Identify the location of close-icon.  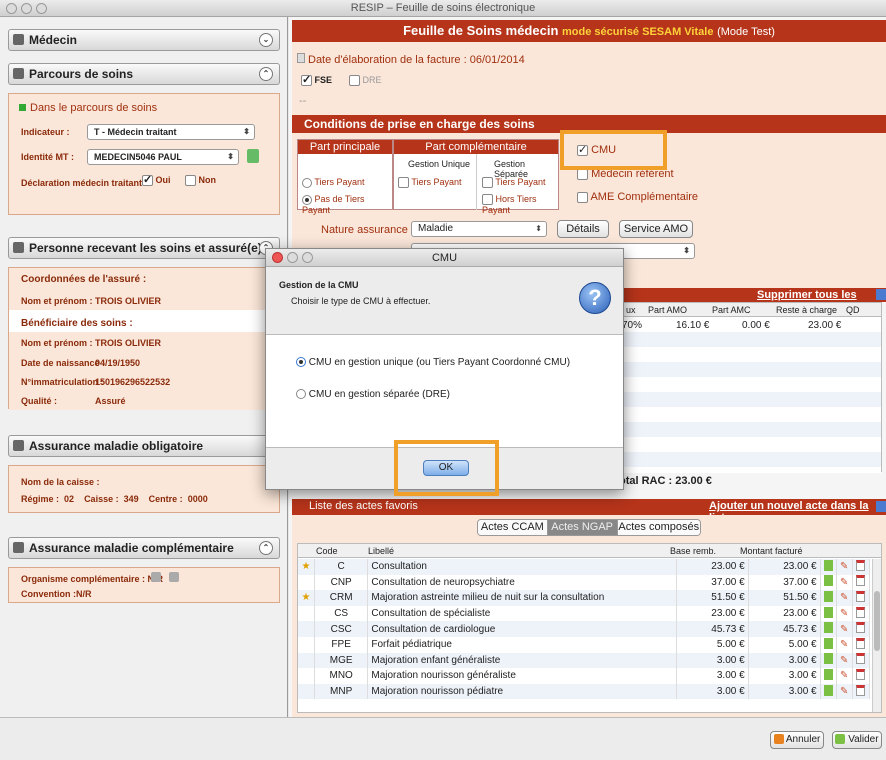
(277, 257).